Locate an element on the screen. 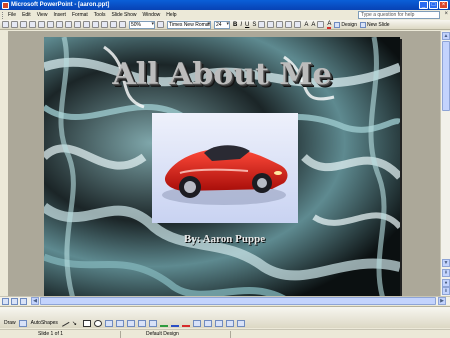 The height and width of the screenshot is (338, 450). line-color-icon is located at coordinates (174, 323).